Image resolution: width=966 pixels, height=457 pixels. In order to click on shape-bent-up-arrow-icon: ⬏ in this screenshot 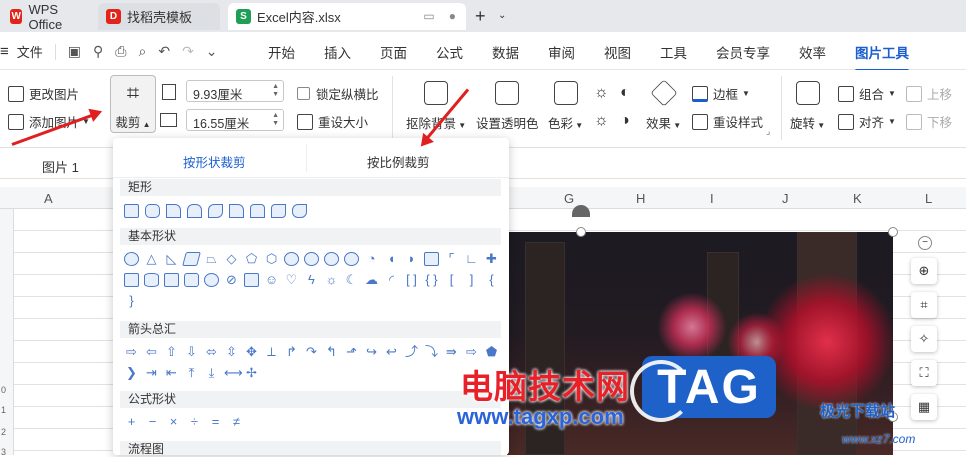, I will do `click(351, 352)`.